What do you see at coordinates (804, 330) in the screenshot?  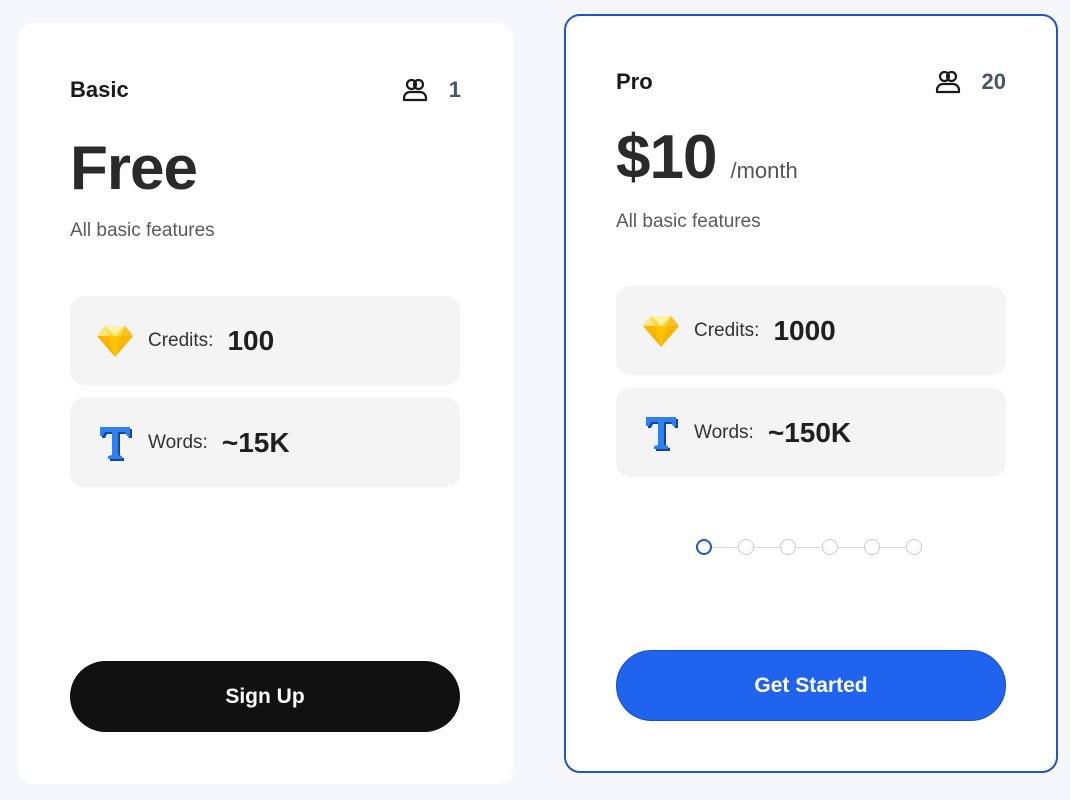 I see `feature-value: 1000` at bounding box center [804, 330].